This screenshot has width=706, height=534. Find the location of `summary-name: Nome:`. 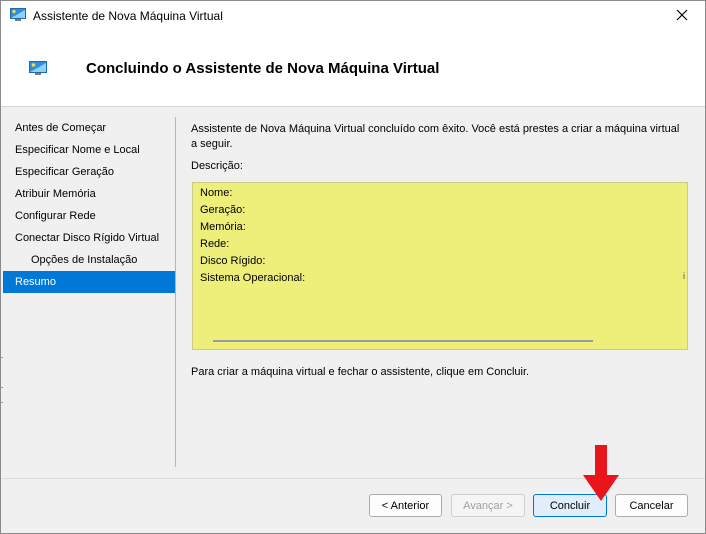

summary-name: Nome: is located at coordinates (216, 193).